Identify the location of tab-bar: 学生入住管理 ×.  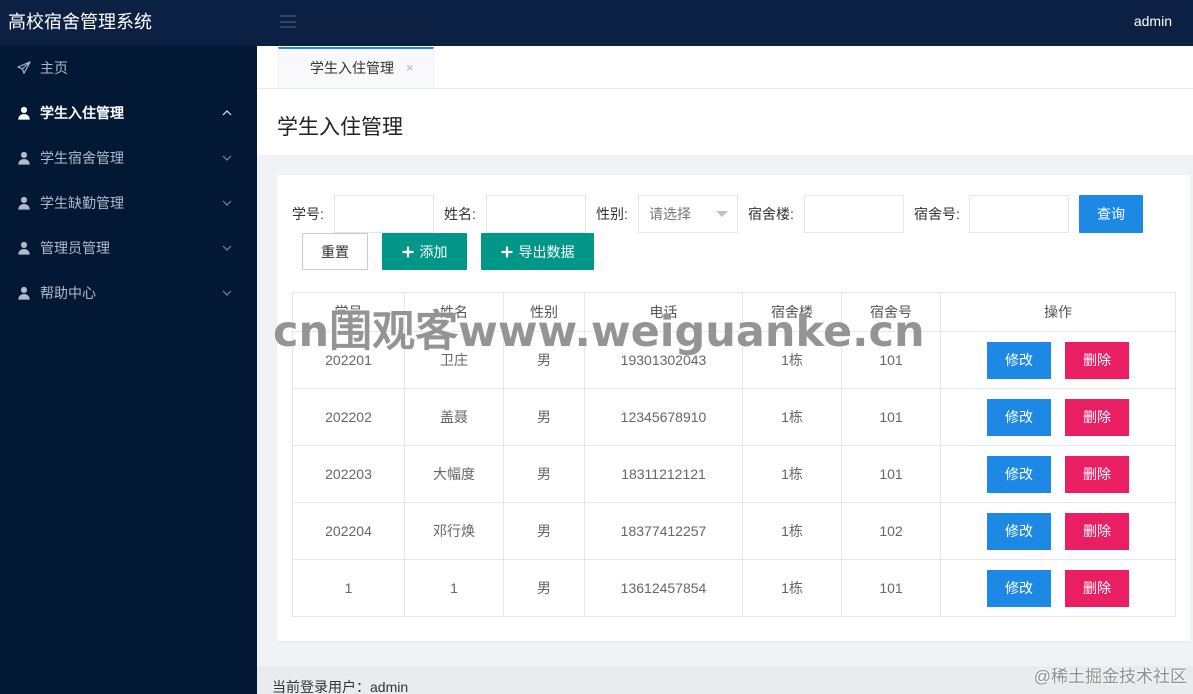
(725, 67).